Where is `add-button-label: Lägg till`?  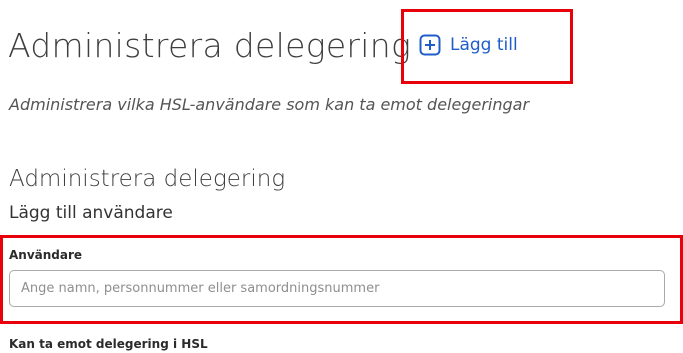 add-button-label: Lägg till is located at coordinates (484, 45).